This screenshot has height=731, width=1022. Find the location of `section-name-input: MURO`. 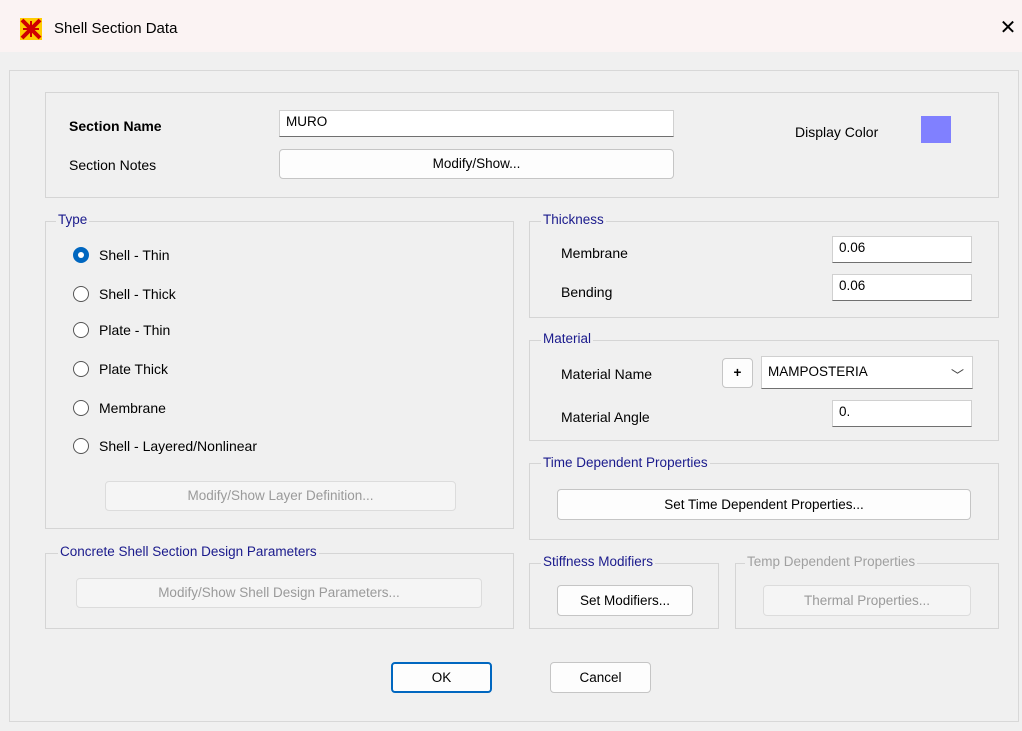

section-name-input: MURO is located at coordinates (476, 123).